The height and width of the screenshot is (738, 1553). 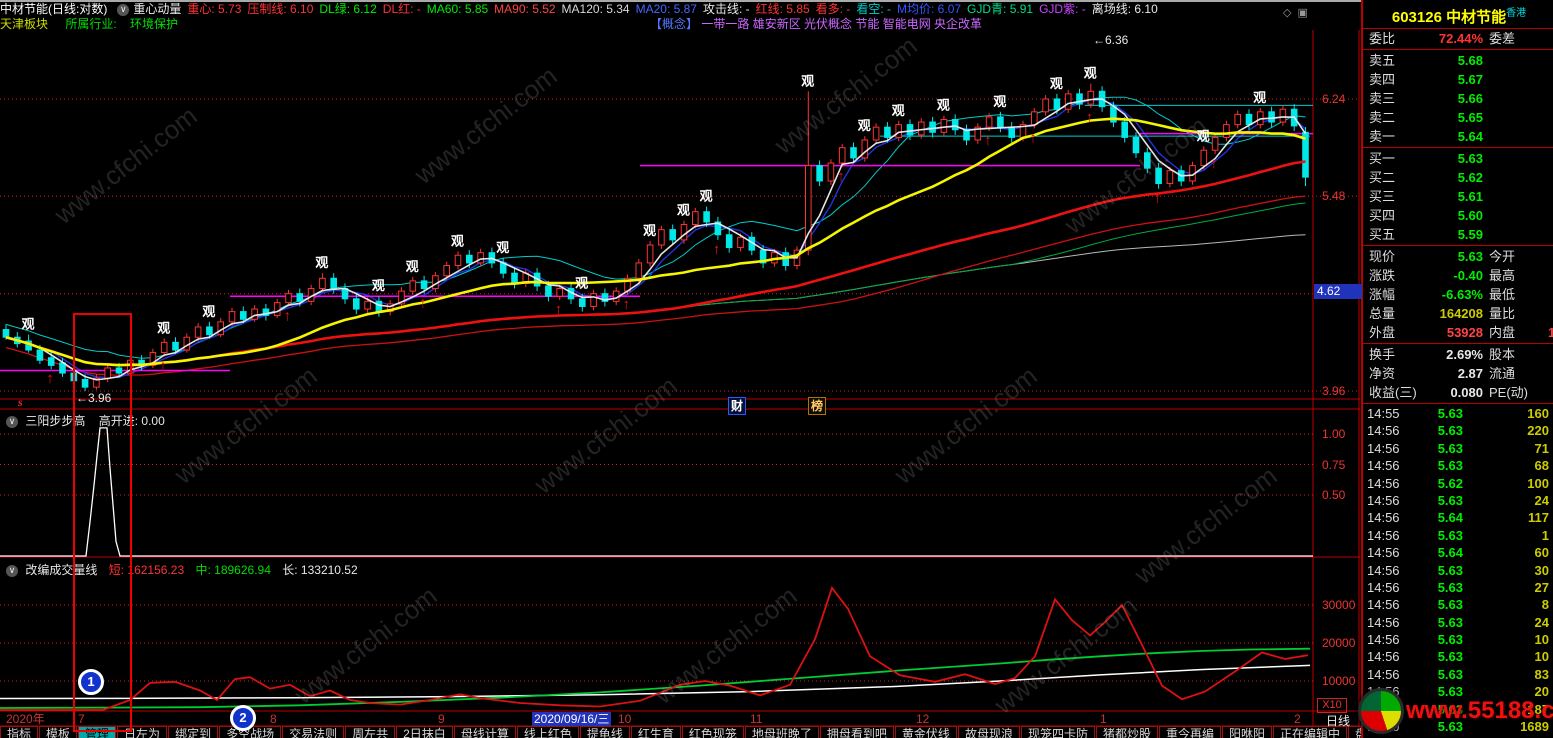 I want to click on annotation-circle-1: 1, so click(x=91, y=682).